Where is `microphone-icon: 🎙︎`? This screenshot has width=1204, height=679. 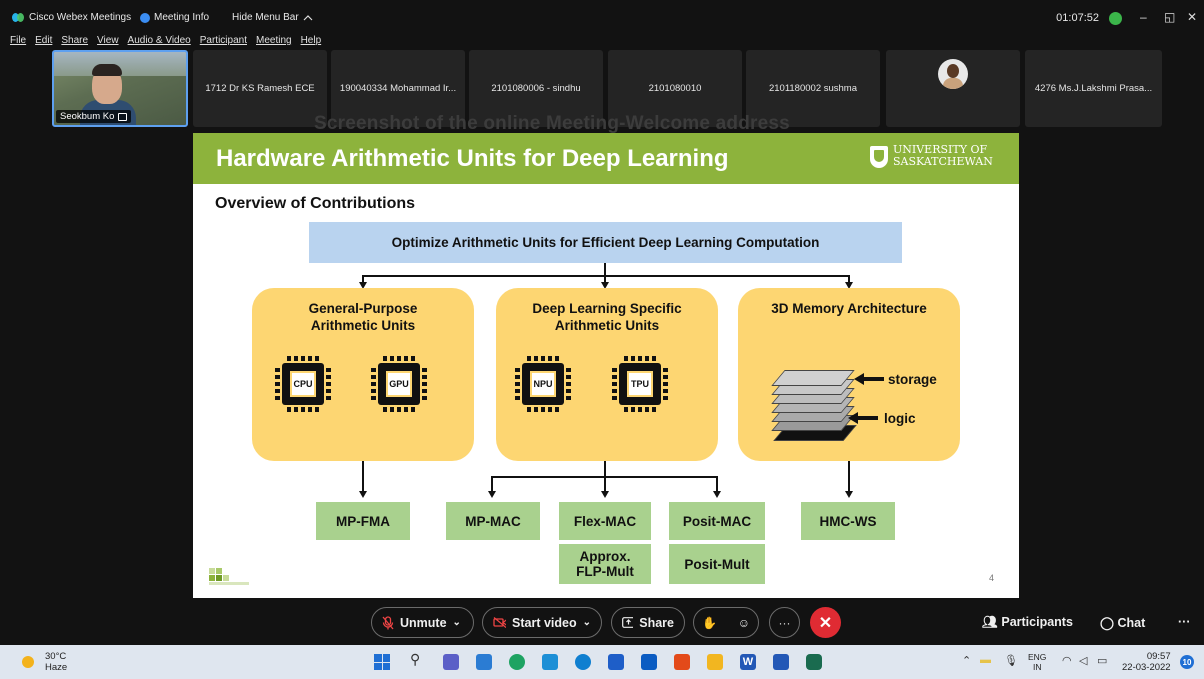
microphone-icon: 🎙︎ is located at coordinates (1011, 660).